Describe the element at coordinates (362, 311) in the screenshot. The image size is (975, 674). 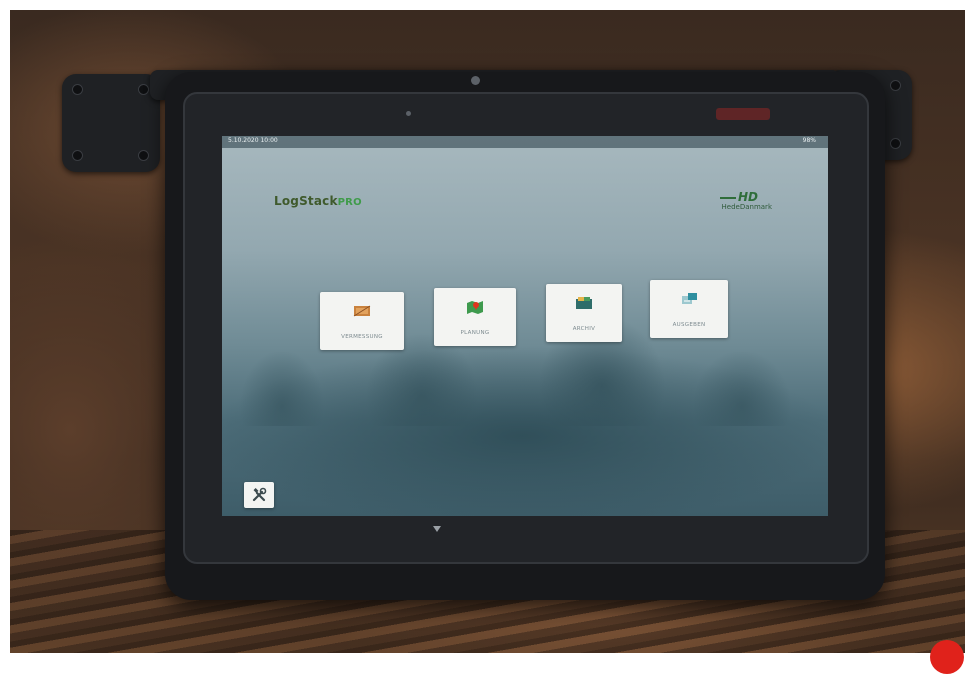
I see `stack-icon` at that location.